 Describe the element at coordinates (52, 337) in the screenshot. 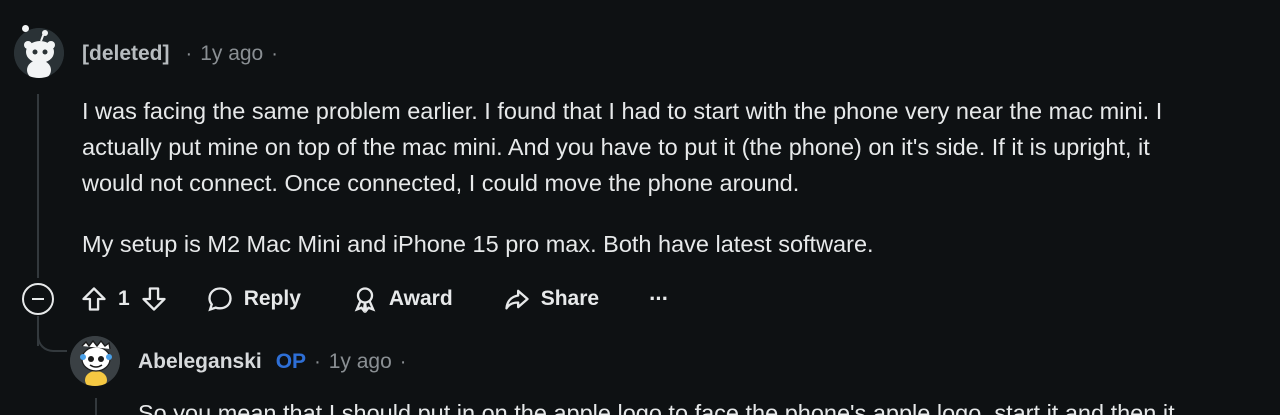

I see `thread-curve` at that location.